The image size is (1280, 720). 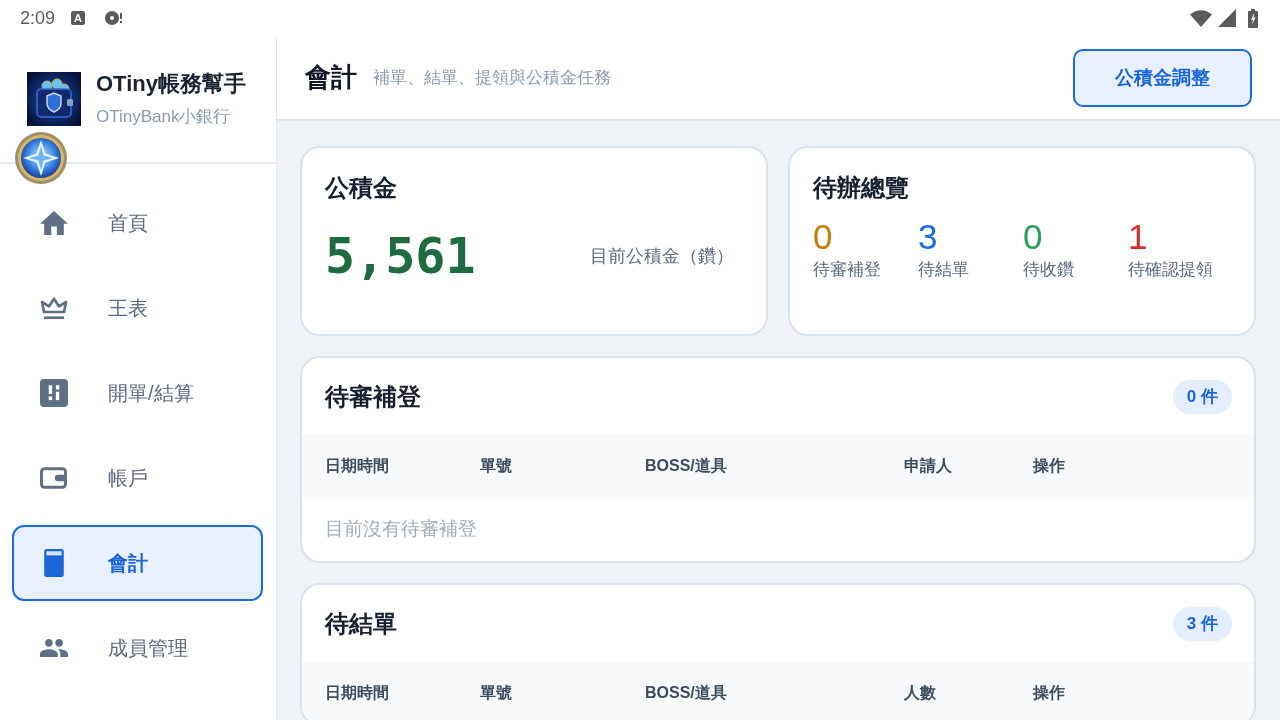 I want to click on gem-medallion-icon, so click(x=41, y=158).